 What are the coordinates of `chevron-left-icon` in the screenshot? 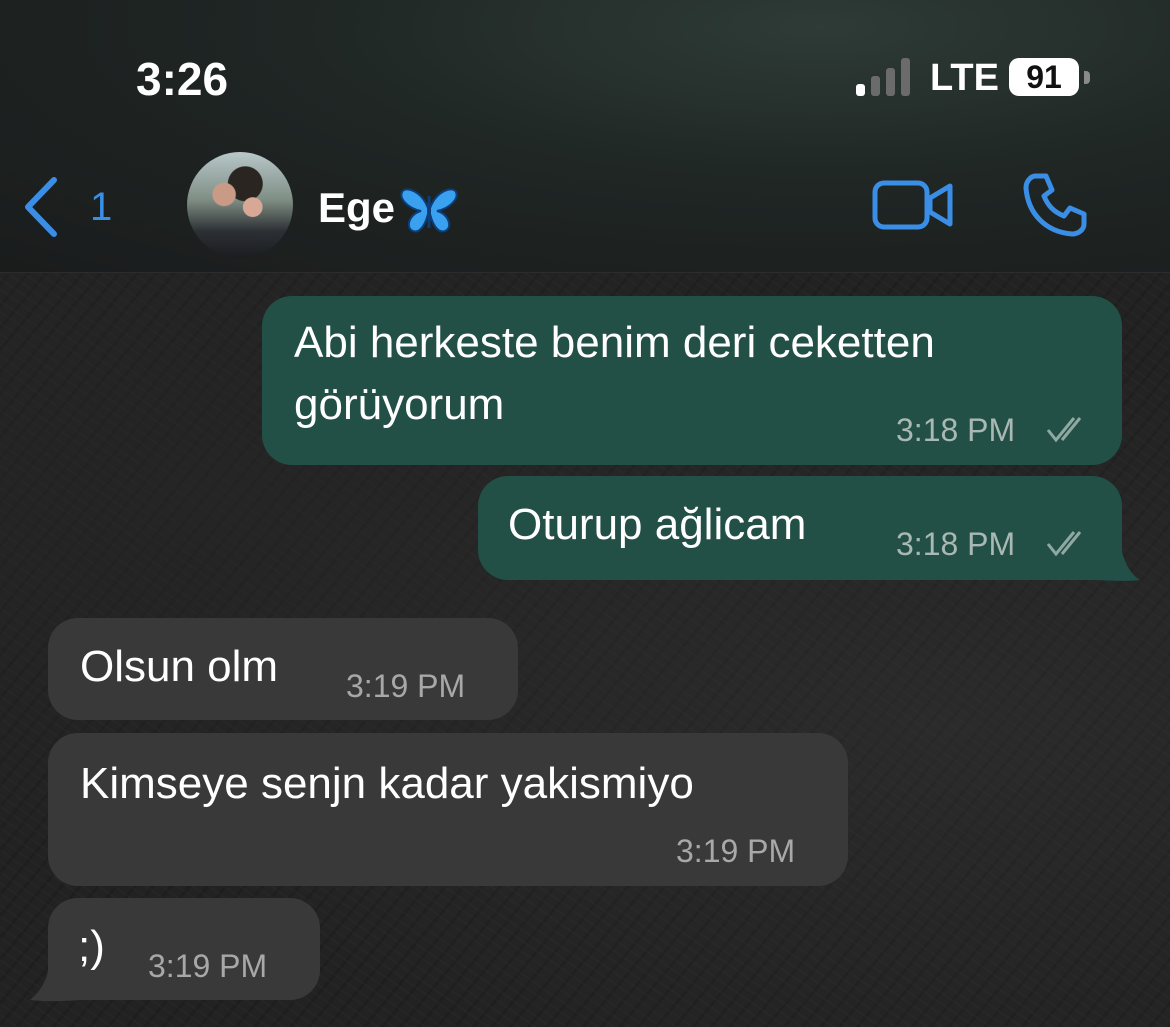 It's located at (41, 207).